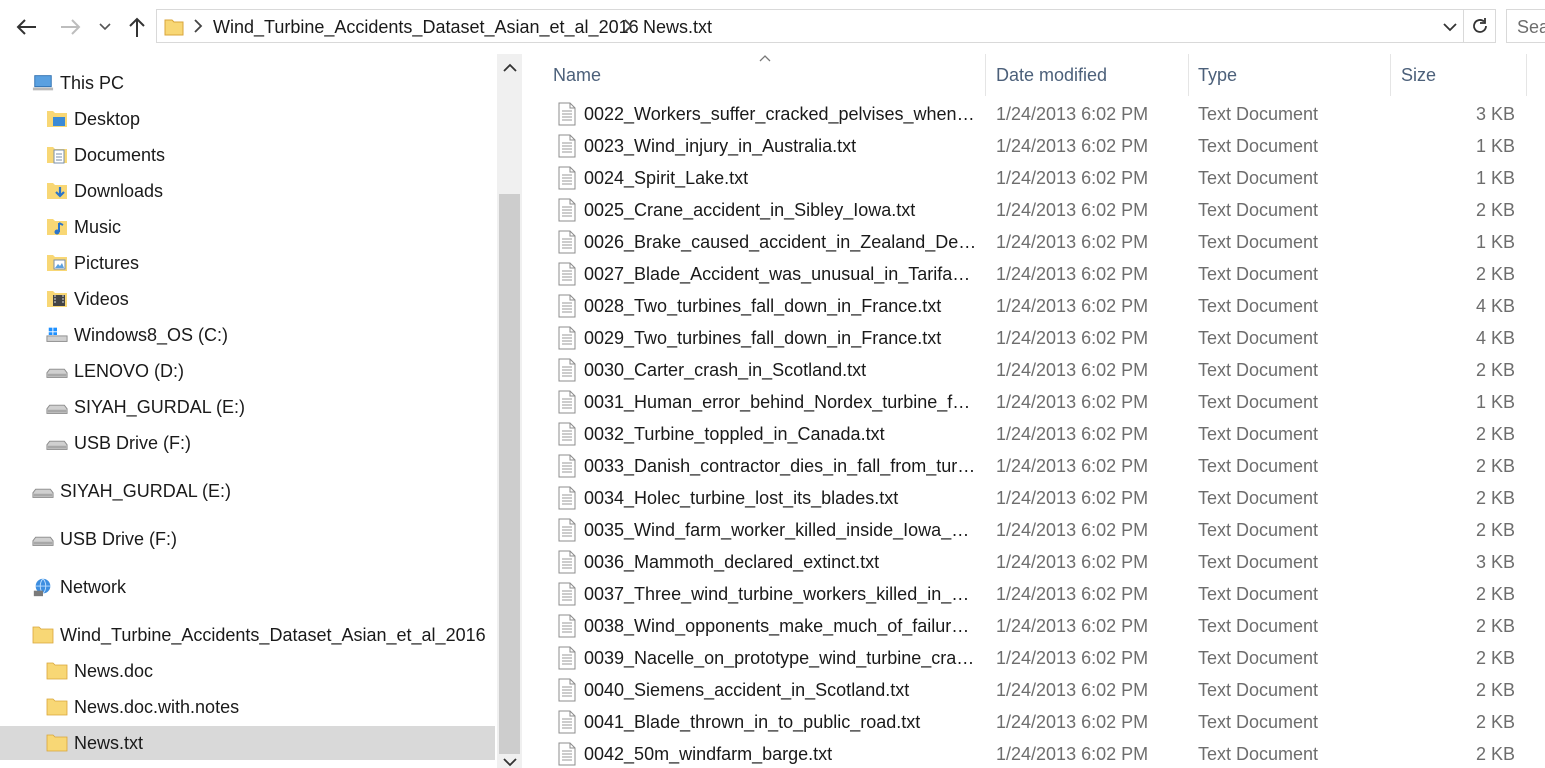  Describe the element at coordinates (1293, 75) in the screenshot. I see `column-header-type: Type` at that location.